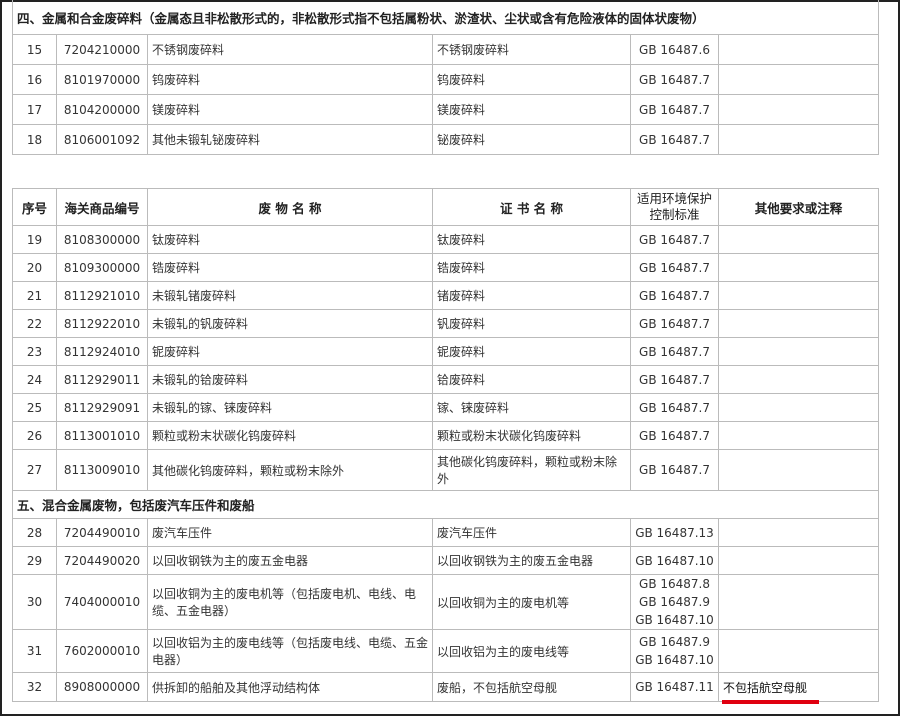 The image size is (900, 716). What do you see at coordinates (445, 295) in the screenshot?
I see `table-row: 21 8112921010 未锻轧锗废碎料 锗废碎料 GB 16487.7` at bounding box center [445, 295].